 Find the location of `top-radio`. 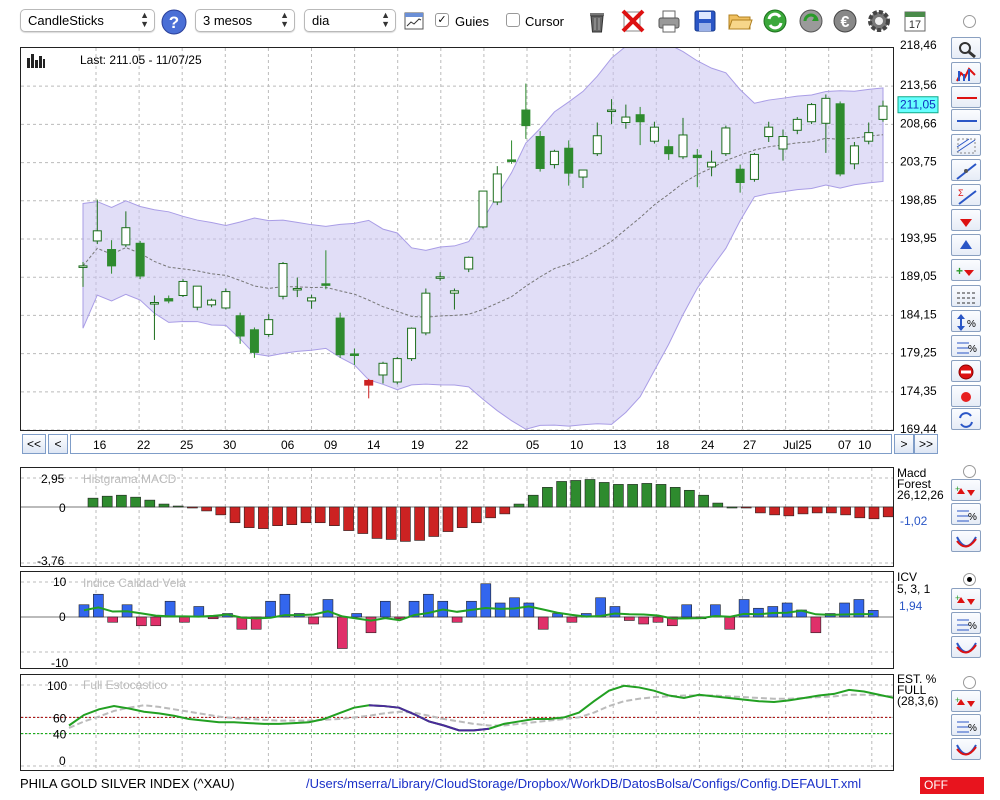

top-radio is located at coordinates (969, 21).